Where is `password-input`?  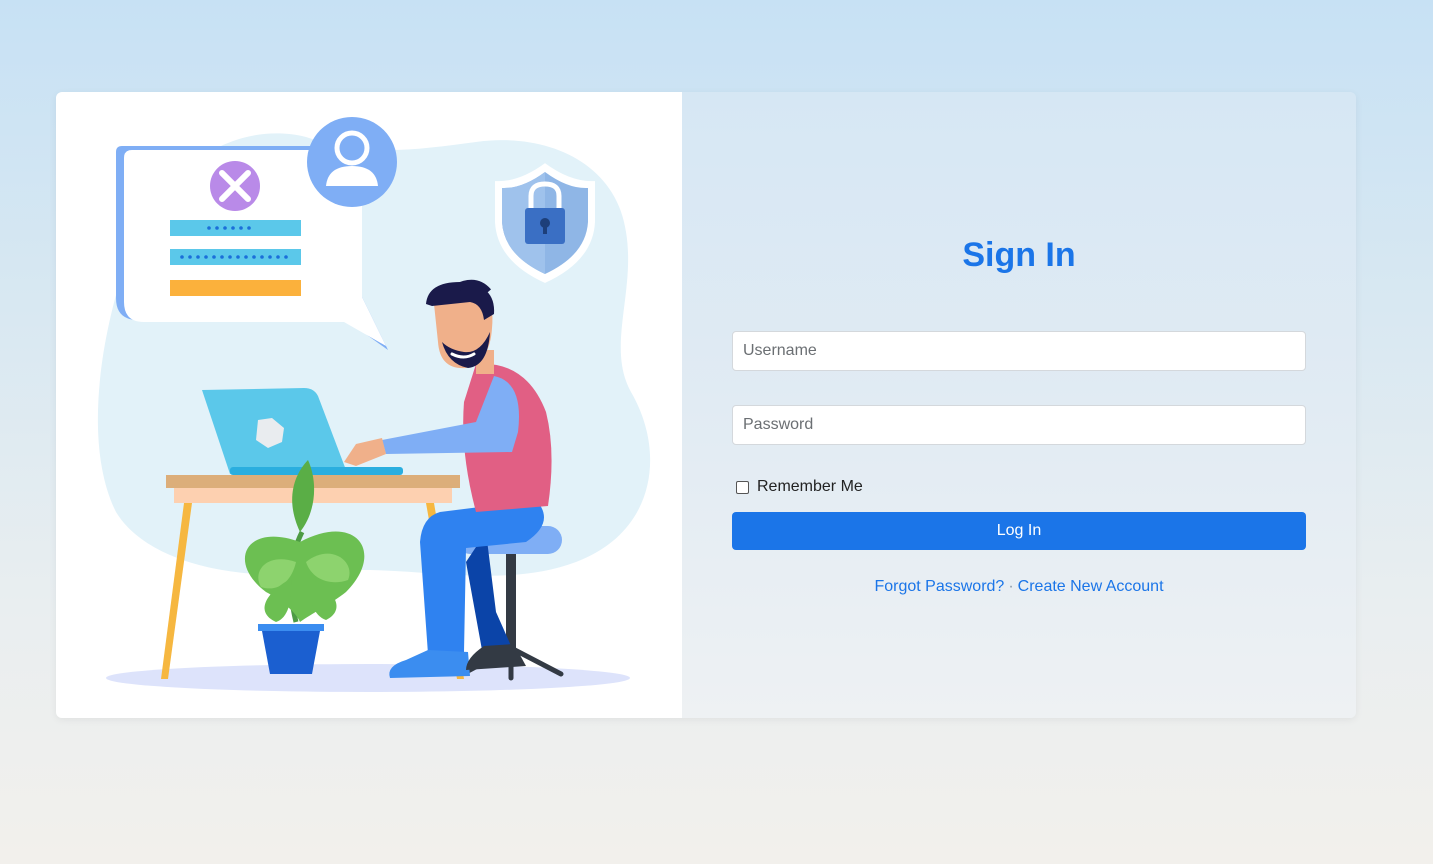 password-input is located at coordinates (1019, 425).